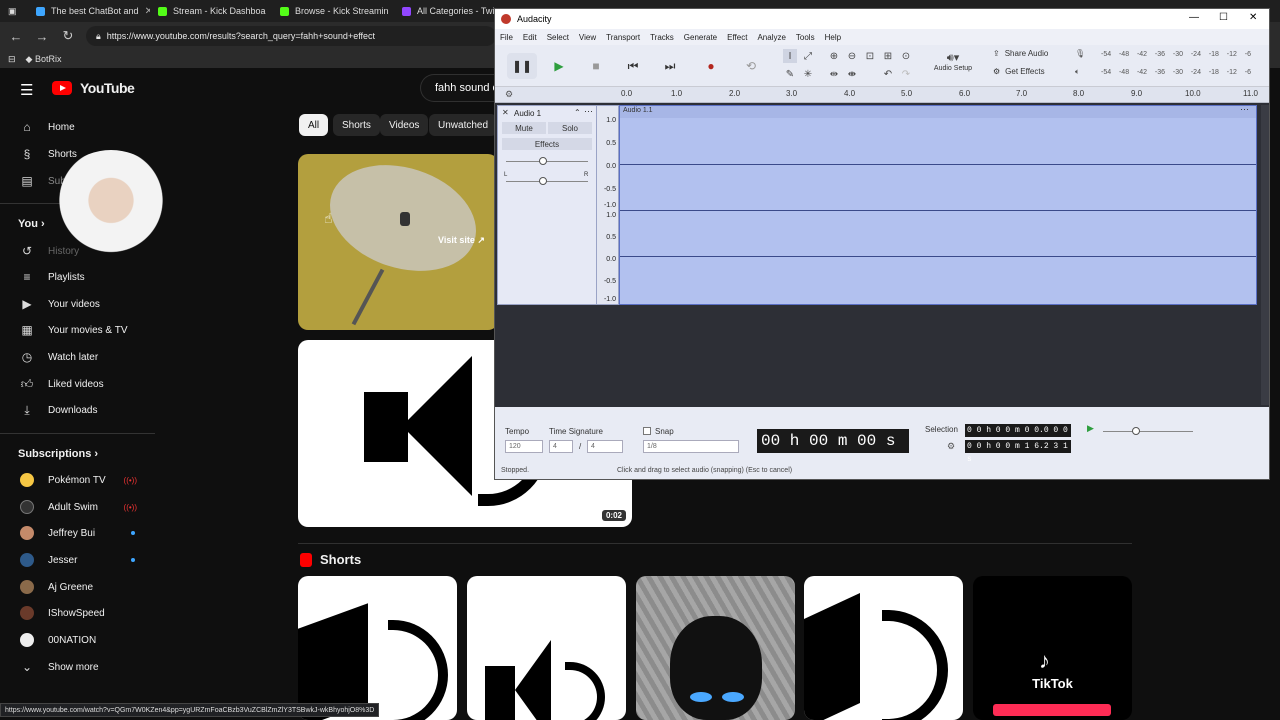 Image resolution: width=1280 pixels, height=720 pixels. What do you see at coordinates (522, 66) in the screenshot?
I see `pause-button: ❚❚` at bounding box center [522, 66].